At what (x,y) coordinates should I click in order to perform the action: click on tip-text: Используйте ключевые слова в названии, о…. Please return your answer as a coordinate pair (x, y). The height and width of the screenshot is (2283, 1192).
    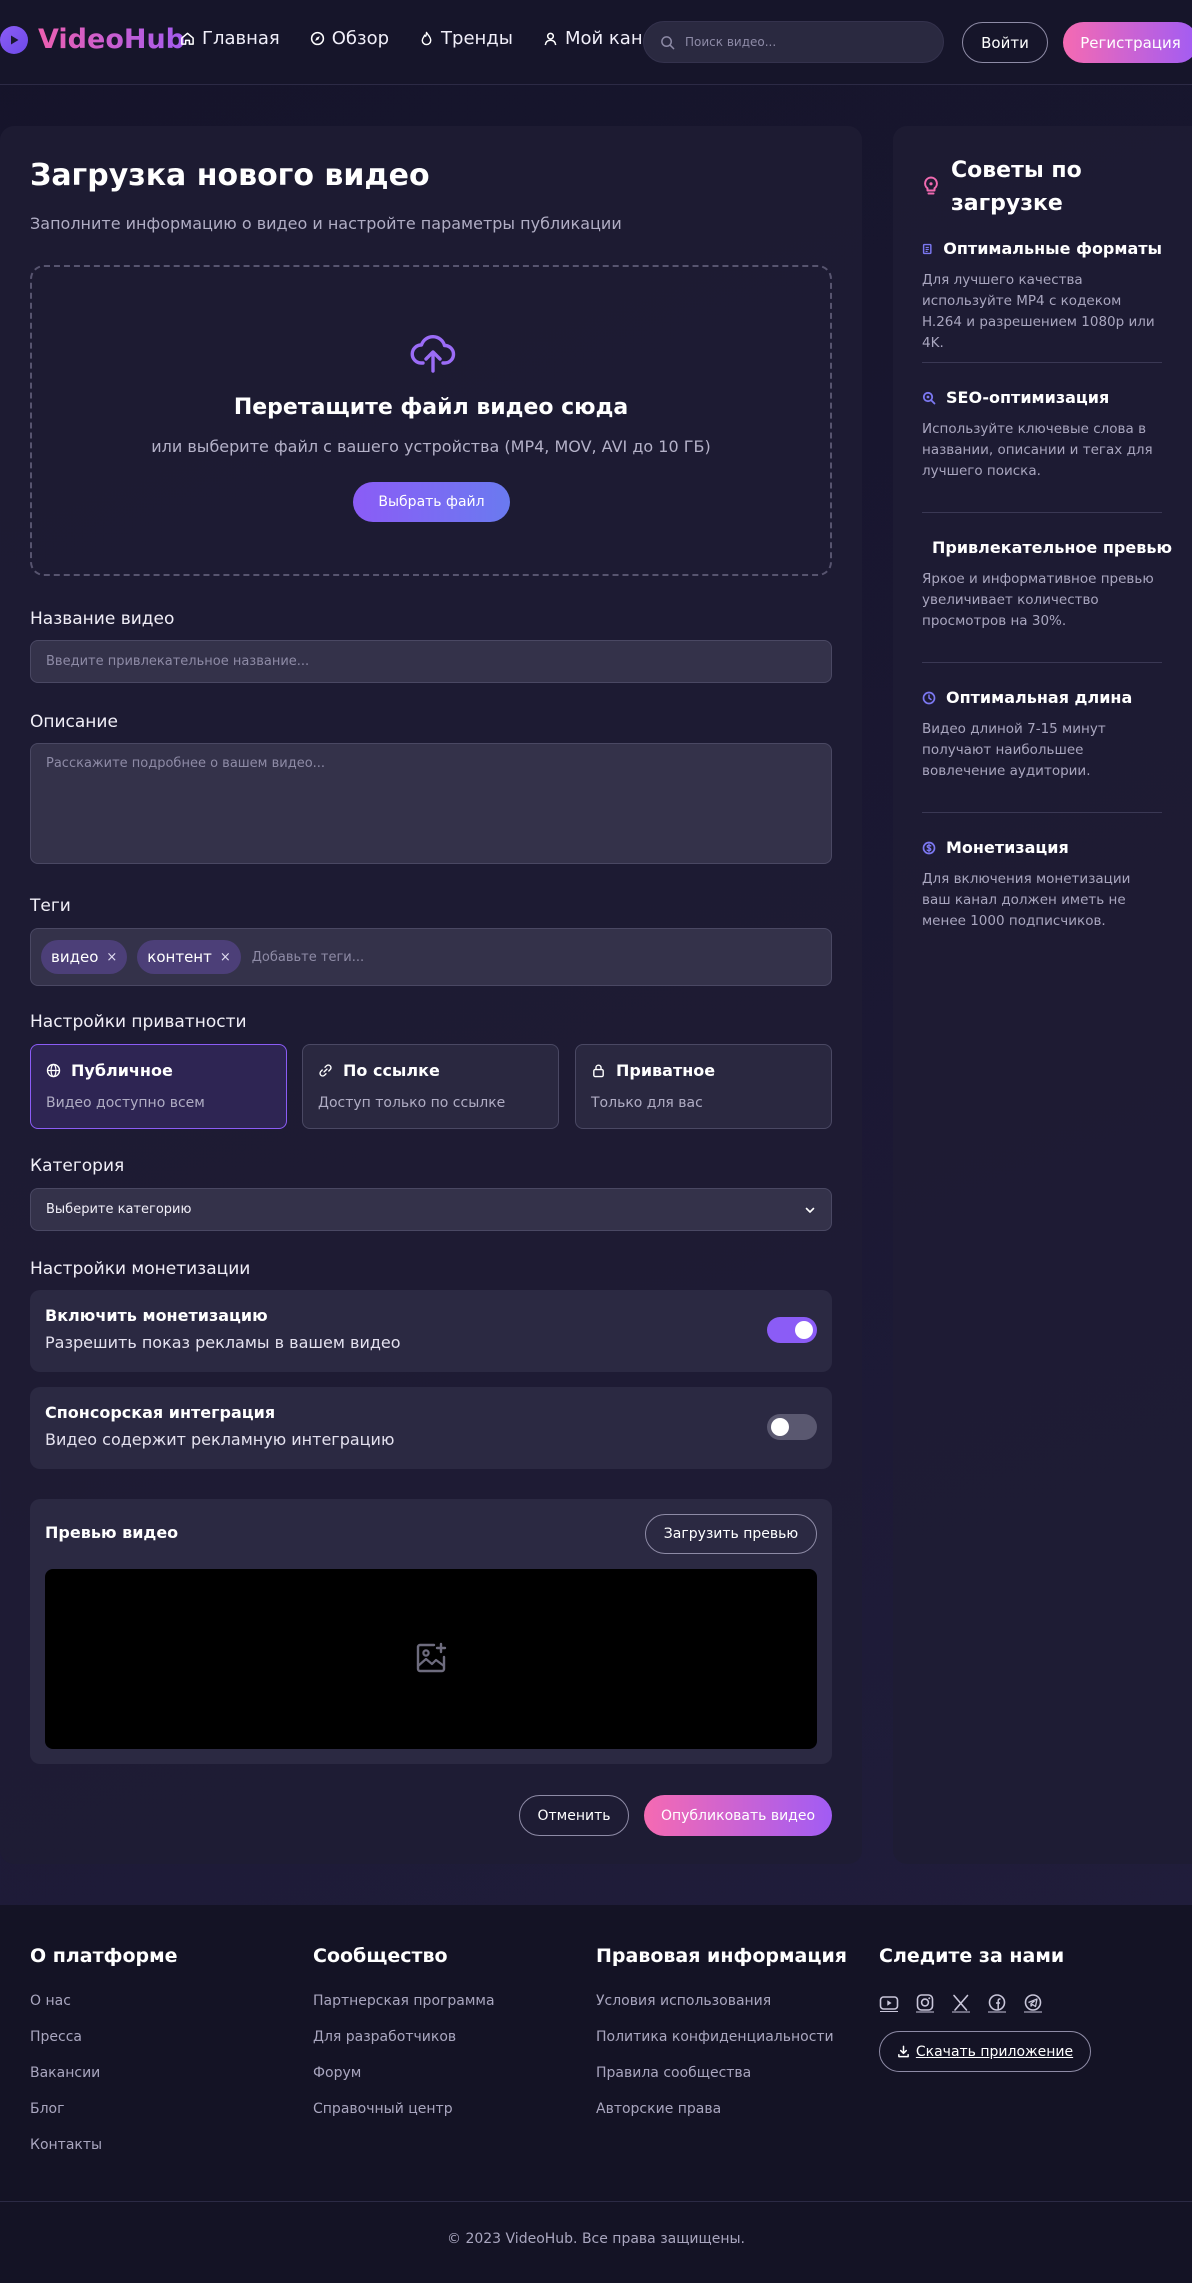
    Looking at the image, I should click on (1037, 450).